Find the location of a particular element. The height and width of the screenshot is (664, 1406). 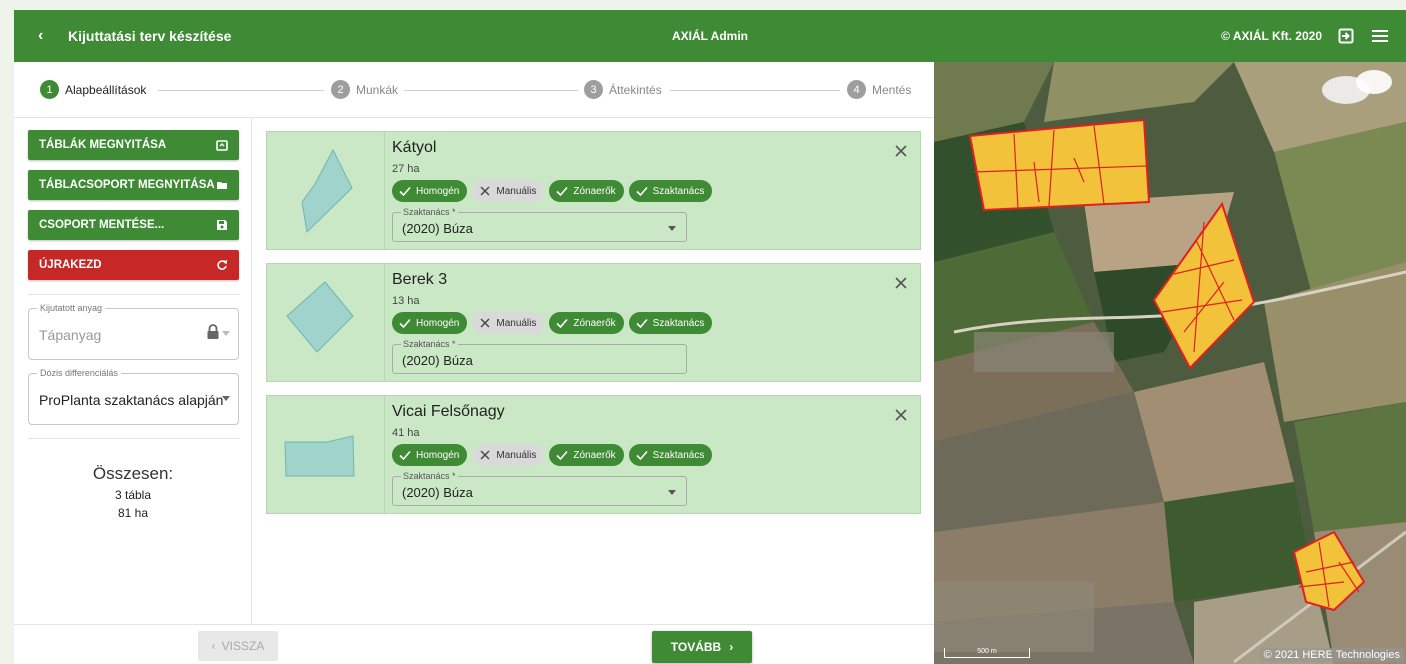

lock-icon is located at coordinates (213, 331).